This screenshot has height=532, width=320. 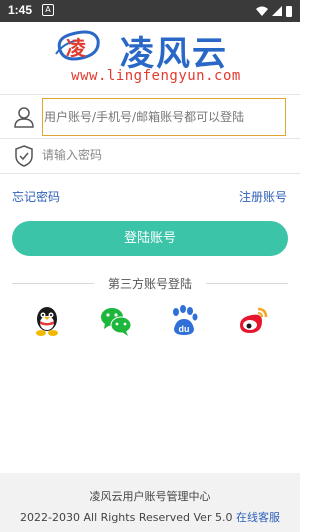 What do you see at coordinates (164, 117) in the screenshot?
I see `username-input: 用户账号/手机号/邮箱账号都可以登陆` at bounding box center [164, 117].